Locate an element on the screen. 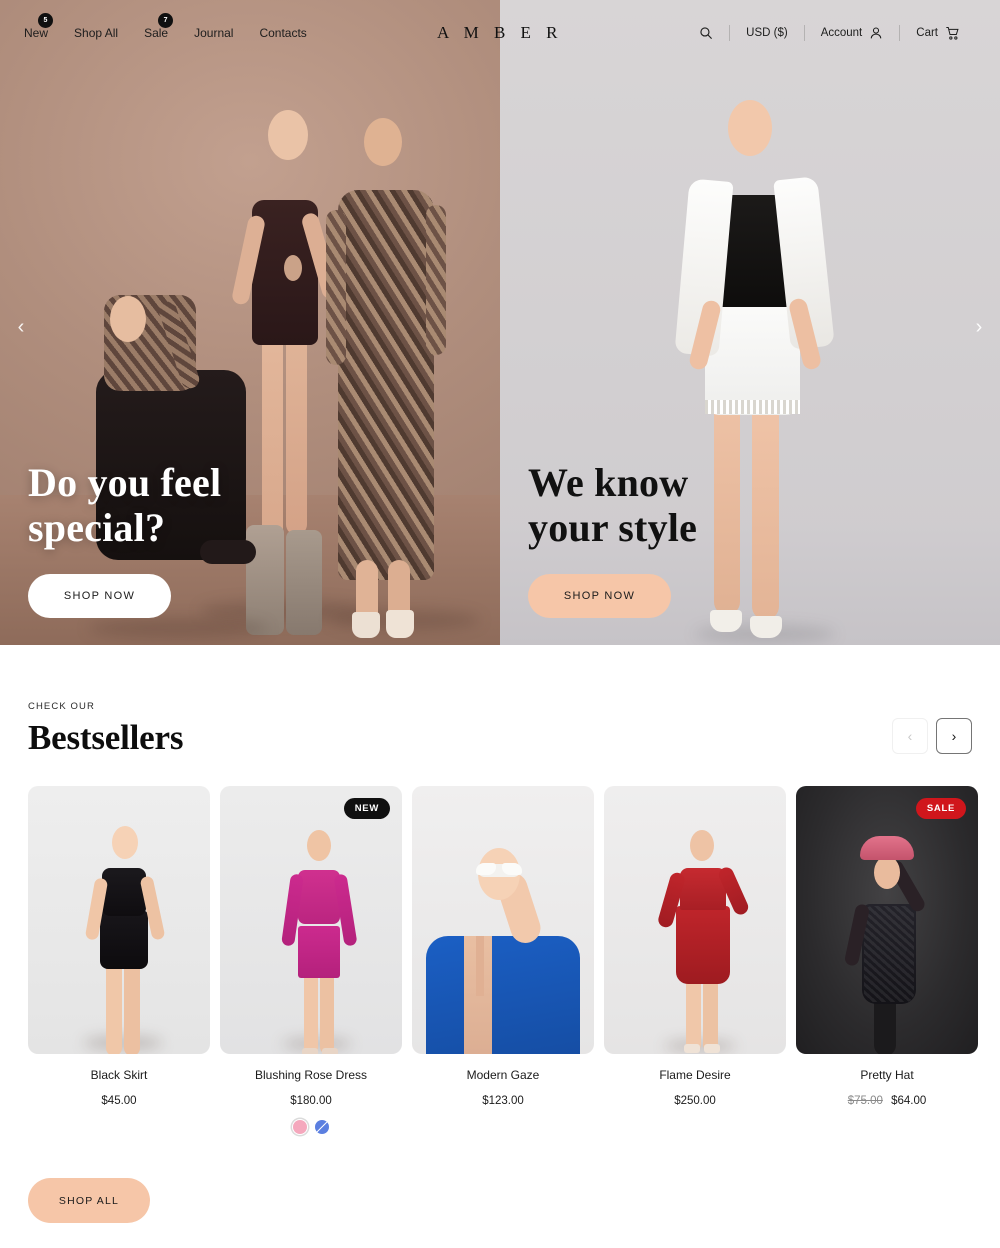 The height and width of the screenshot is (1248, 1000). search-icon is located at coordinates (706, 33).